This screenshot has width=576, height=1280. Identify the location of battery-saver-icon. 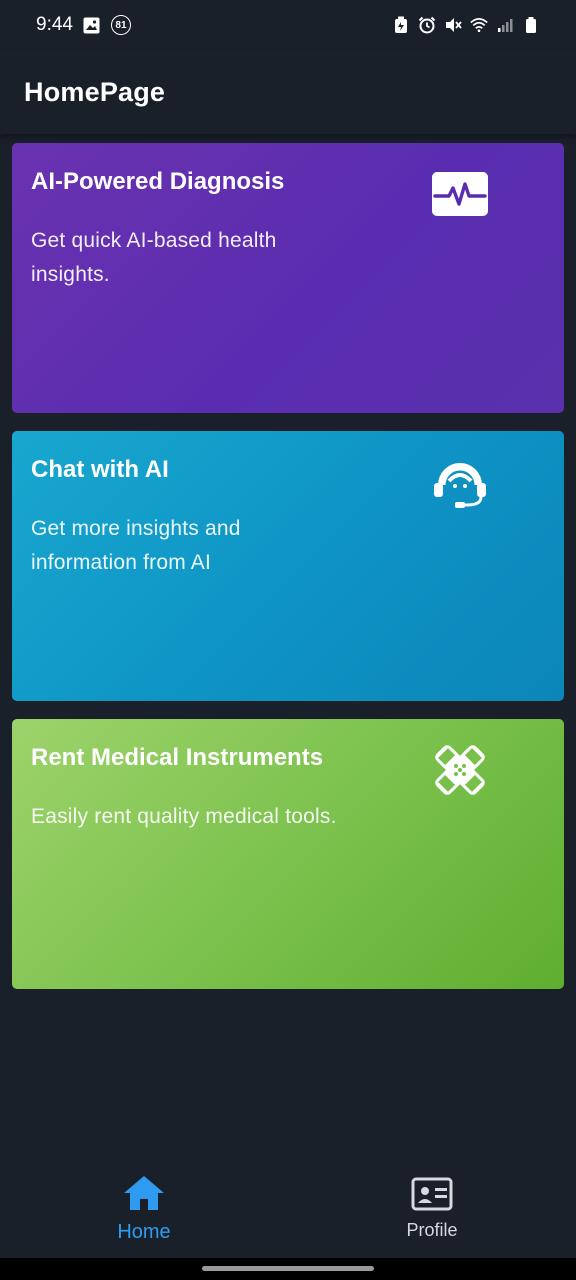
(401, 25).